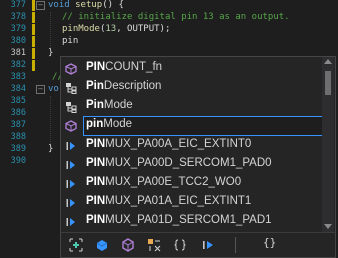 This screenshot has width=338, height=258. I want to click on line-number-current: 381, so click(18, 53).